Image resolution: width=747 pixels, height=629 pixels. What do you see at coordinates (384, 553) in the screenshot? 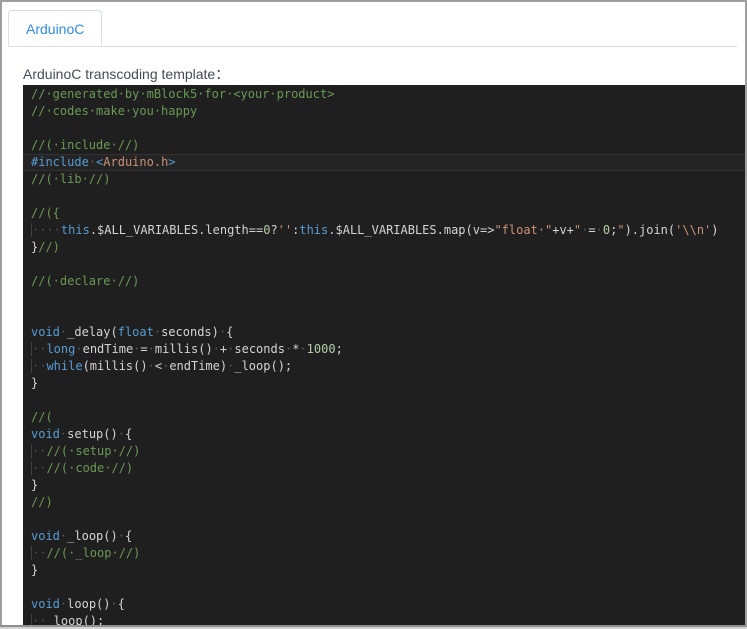
I see `code-line: ··//(·_loop·//)` at bounding box center [384, 553].